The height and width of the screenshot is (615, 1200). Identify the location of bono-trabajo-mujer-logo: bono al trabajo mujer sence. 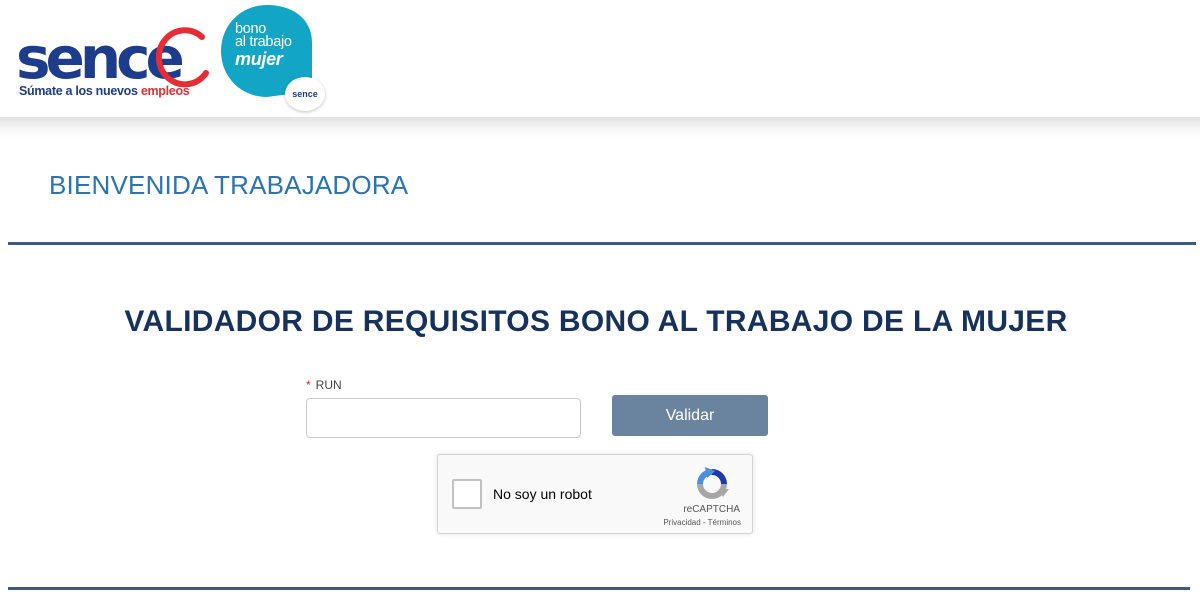
(273, 57).